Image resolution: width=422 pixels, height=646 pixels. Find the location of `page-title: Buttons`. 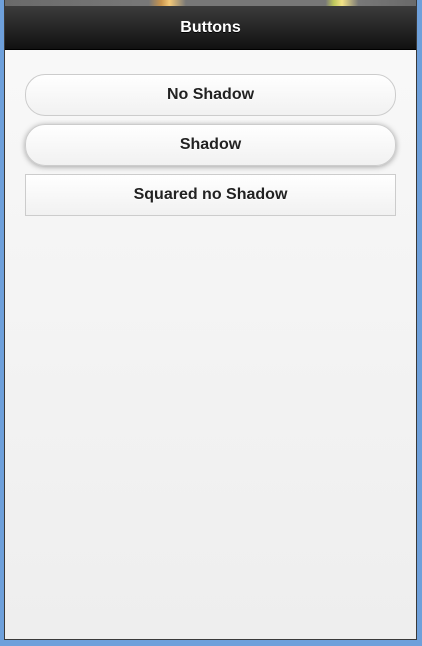

page-title: Buttons is located at coordinates (210, 27).